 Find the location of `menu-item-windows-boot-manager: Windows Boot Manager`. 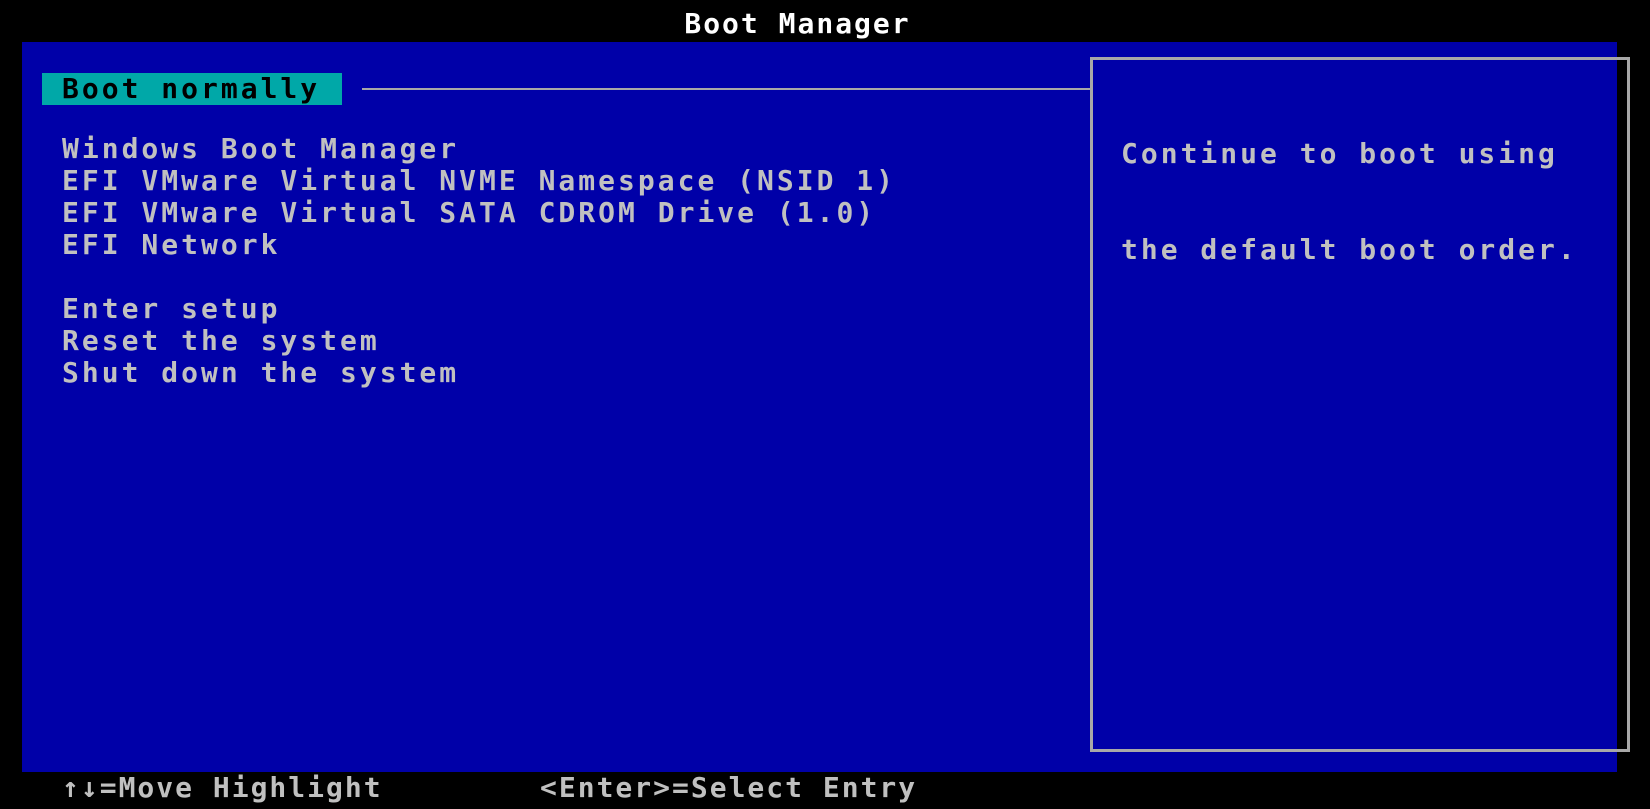

menu-item-windows-boot-manager: Windows Boot Manager is located at coordinates (260, 149).